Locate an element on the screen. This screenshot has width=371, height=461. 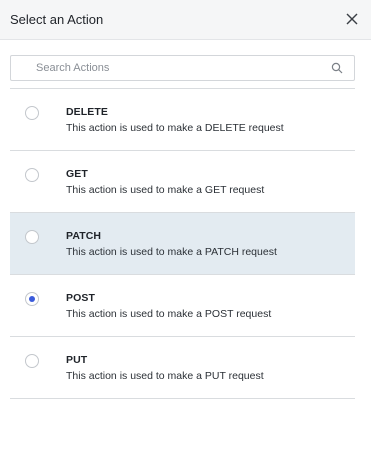
dialog-header: Select an Action is located at coordinates (185, 20).